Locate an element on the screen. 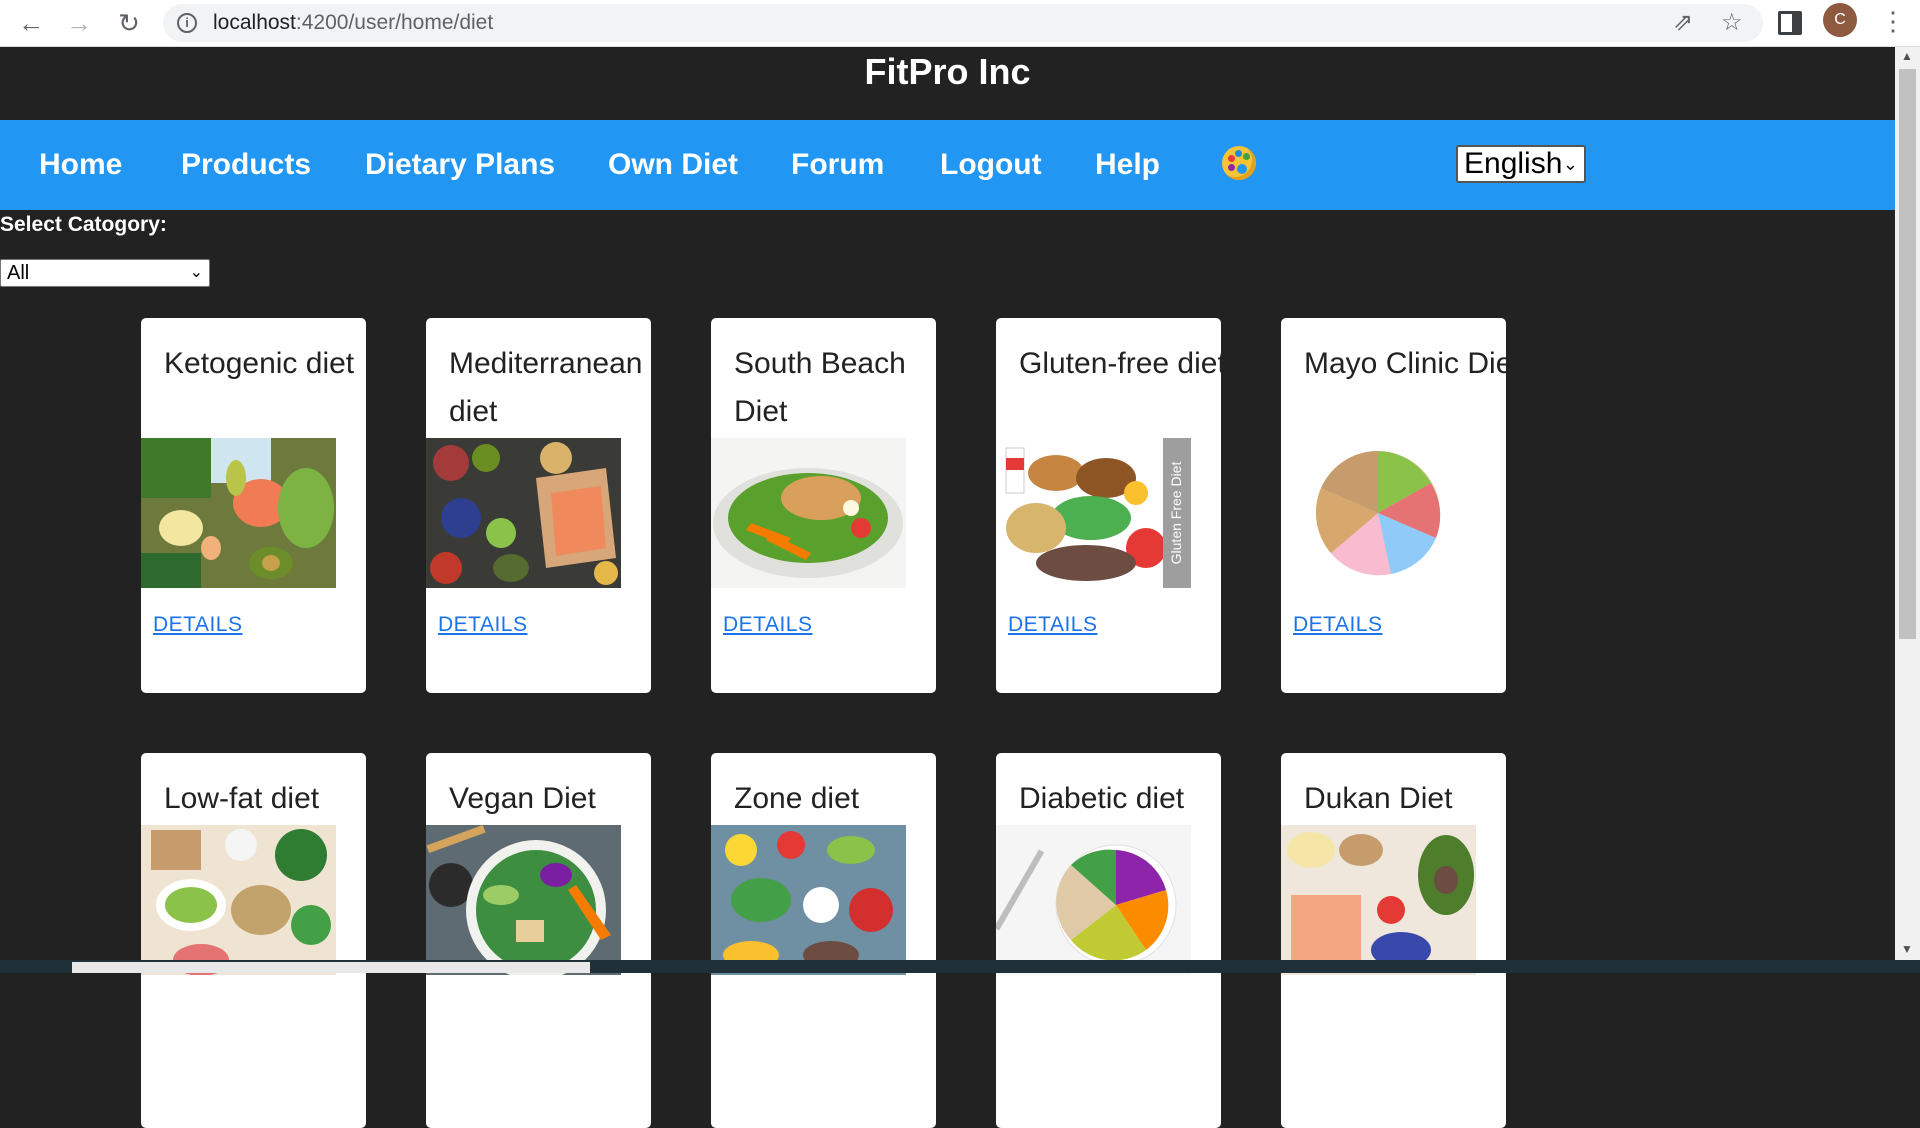 The height and width of the screenshot is (1128, 1920). diet-card-mayo-clinic: Mayo Clinic Diet DETAILS is located at coordinates (1393, 505).